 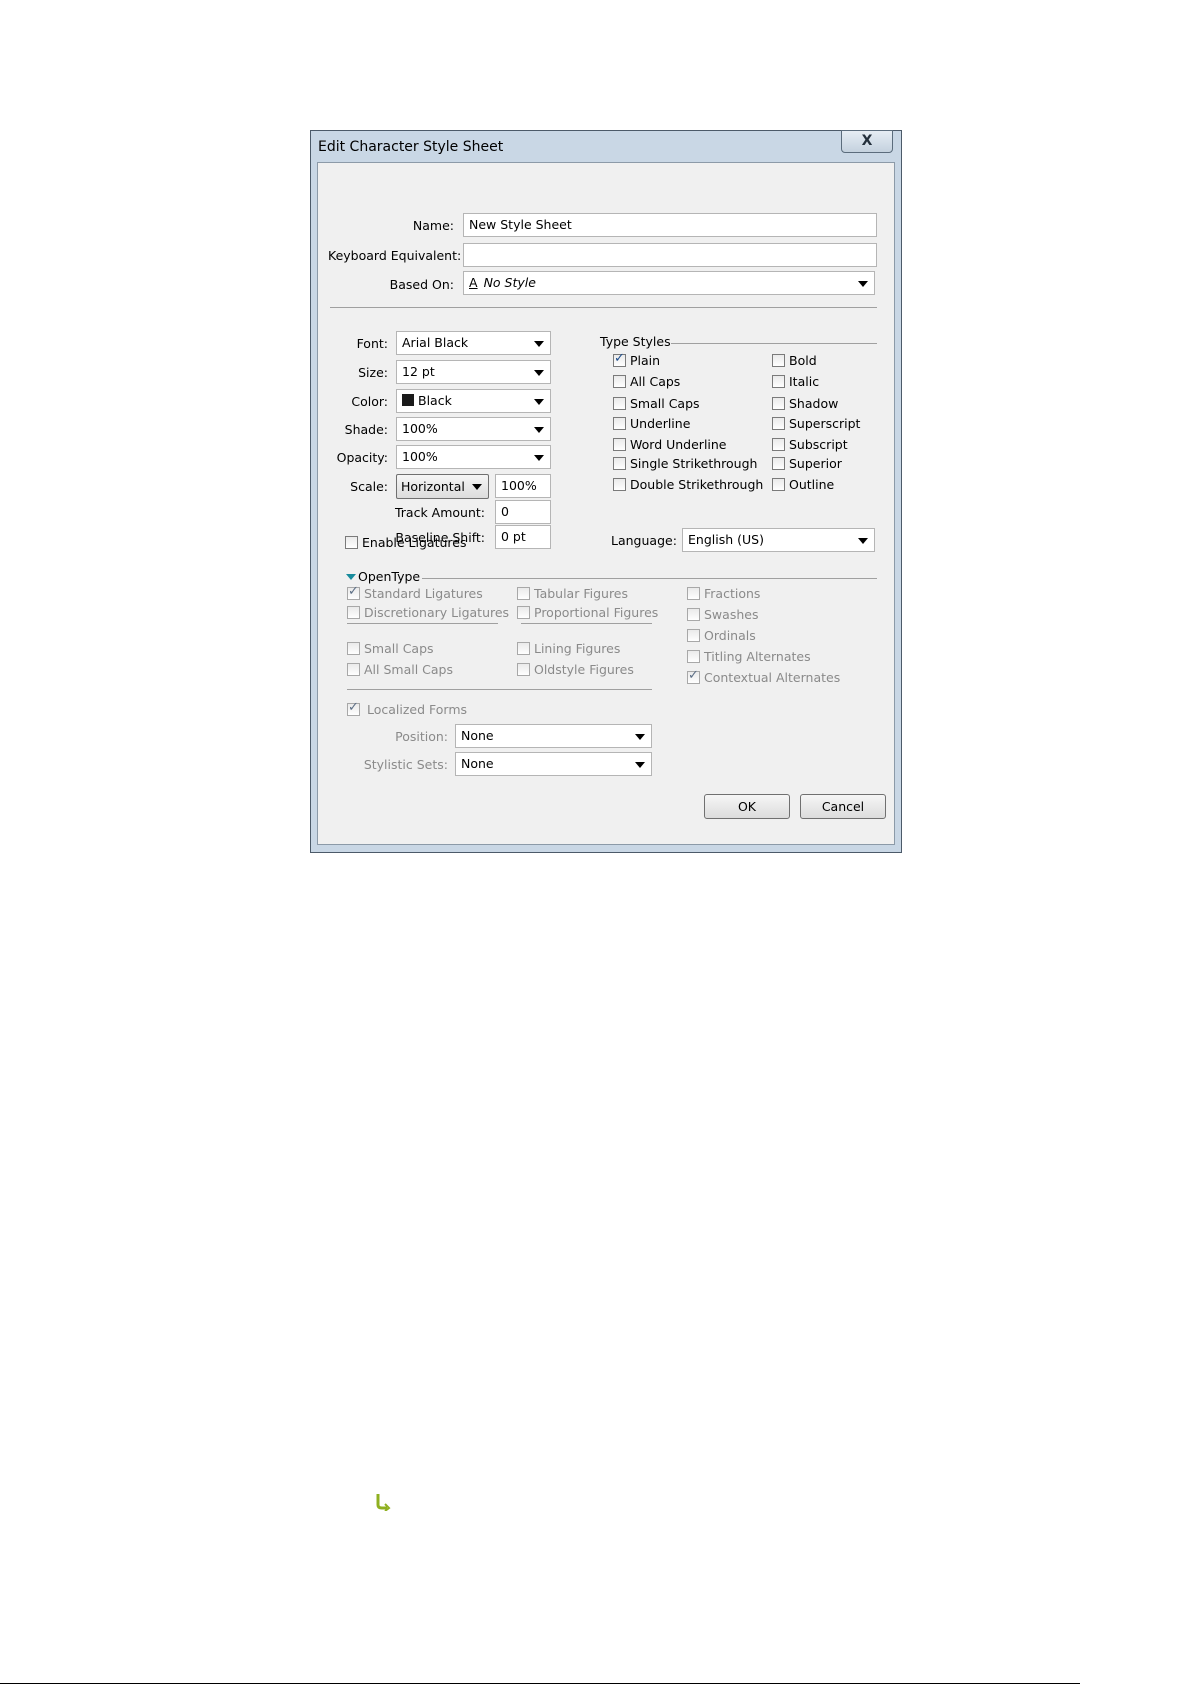 What do you see at coordinates (369, 401) in the screenshot?
I see `color-label: Color:` at bounding box center [369, 401].